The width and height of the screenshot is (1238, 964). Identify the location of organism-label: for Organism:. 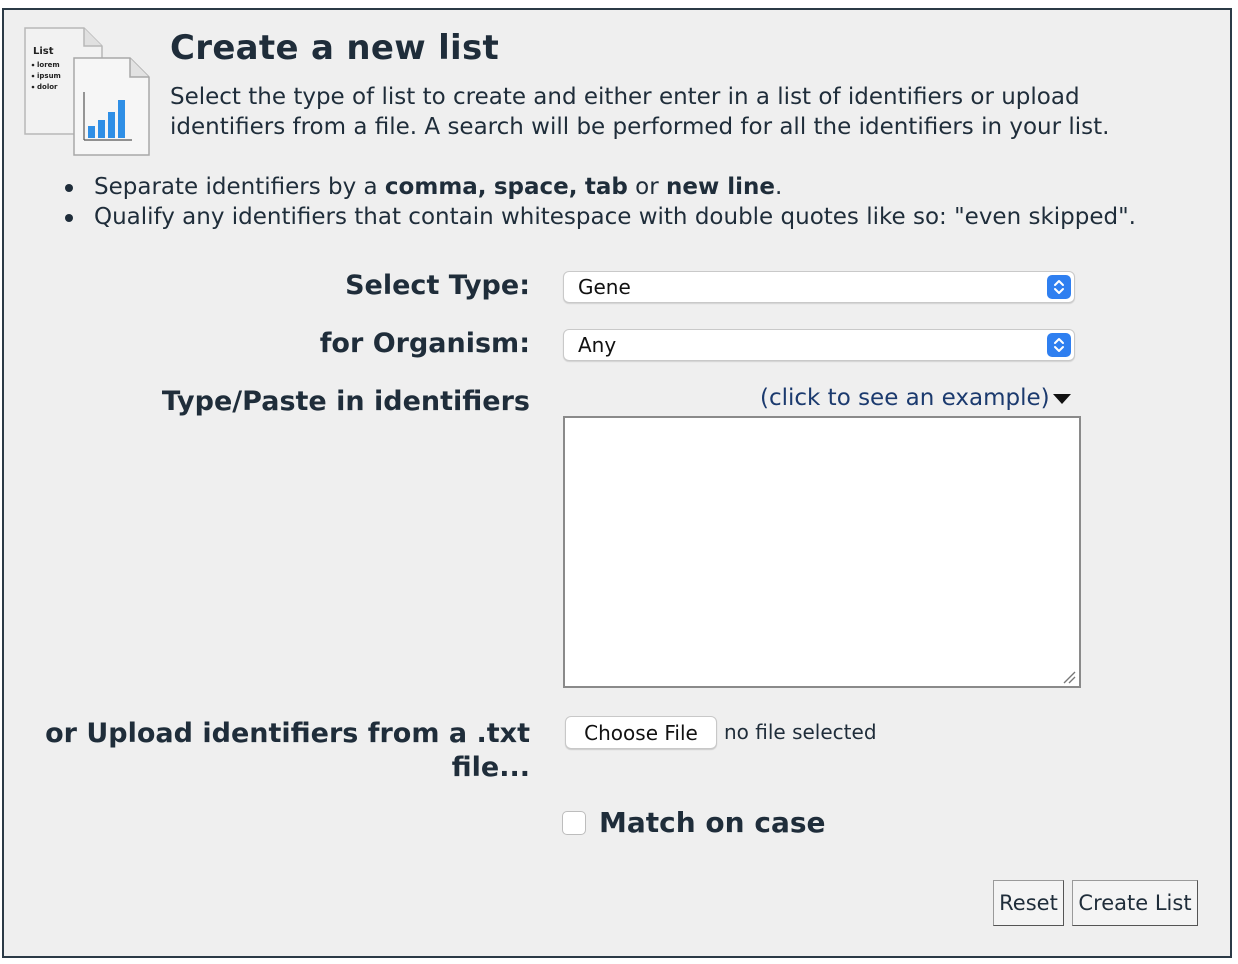
(424, 343).